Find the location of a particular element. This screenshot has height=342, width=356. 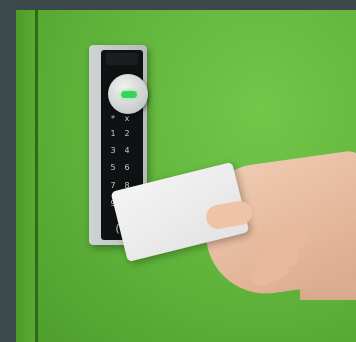

lock-display is located at coordinates (122, 59).